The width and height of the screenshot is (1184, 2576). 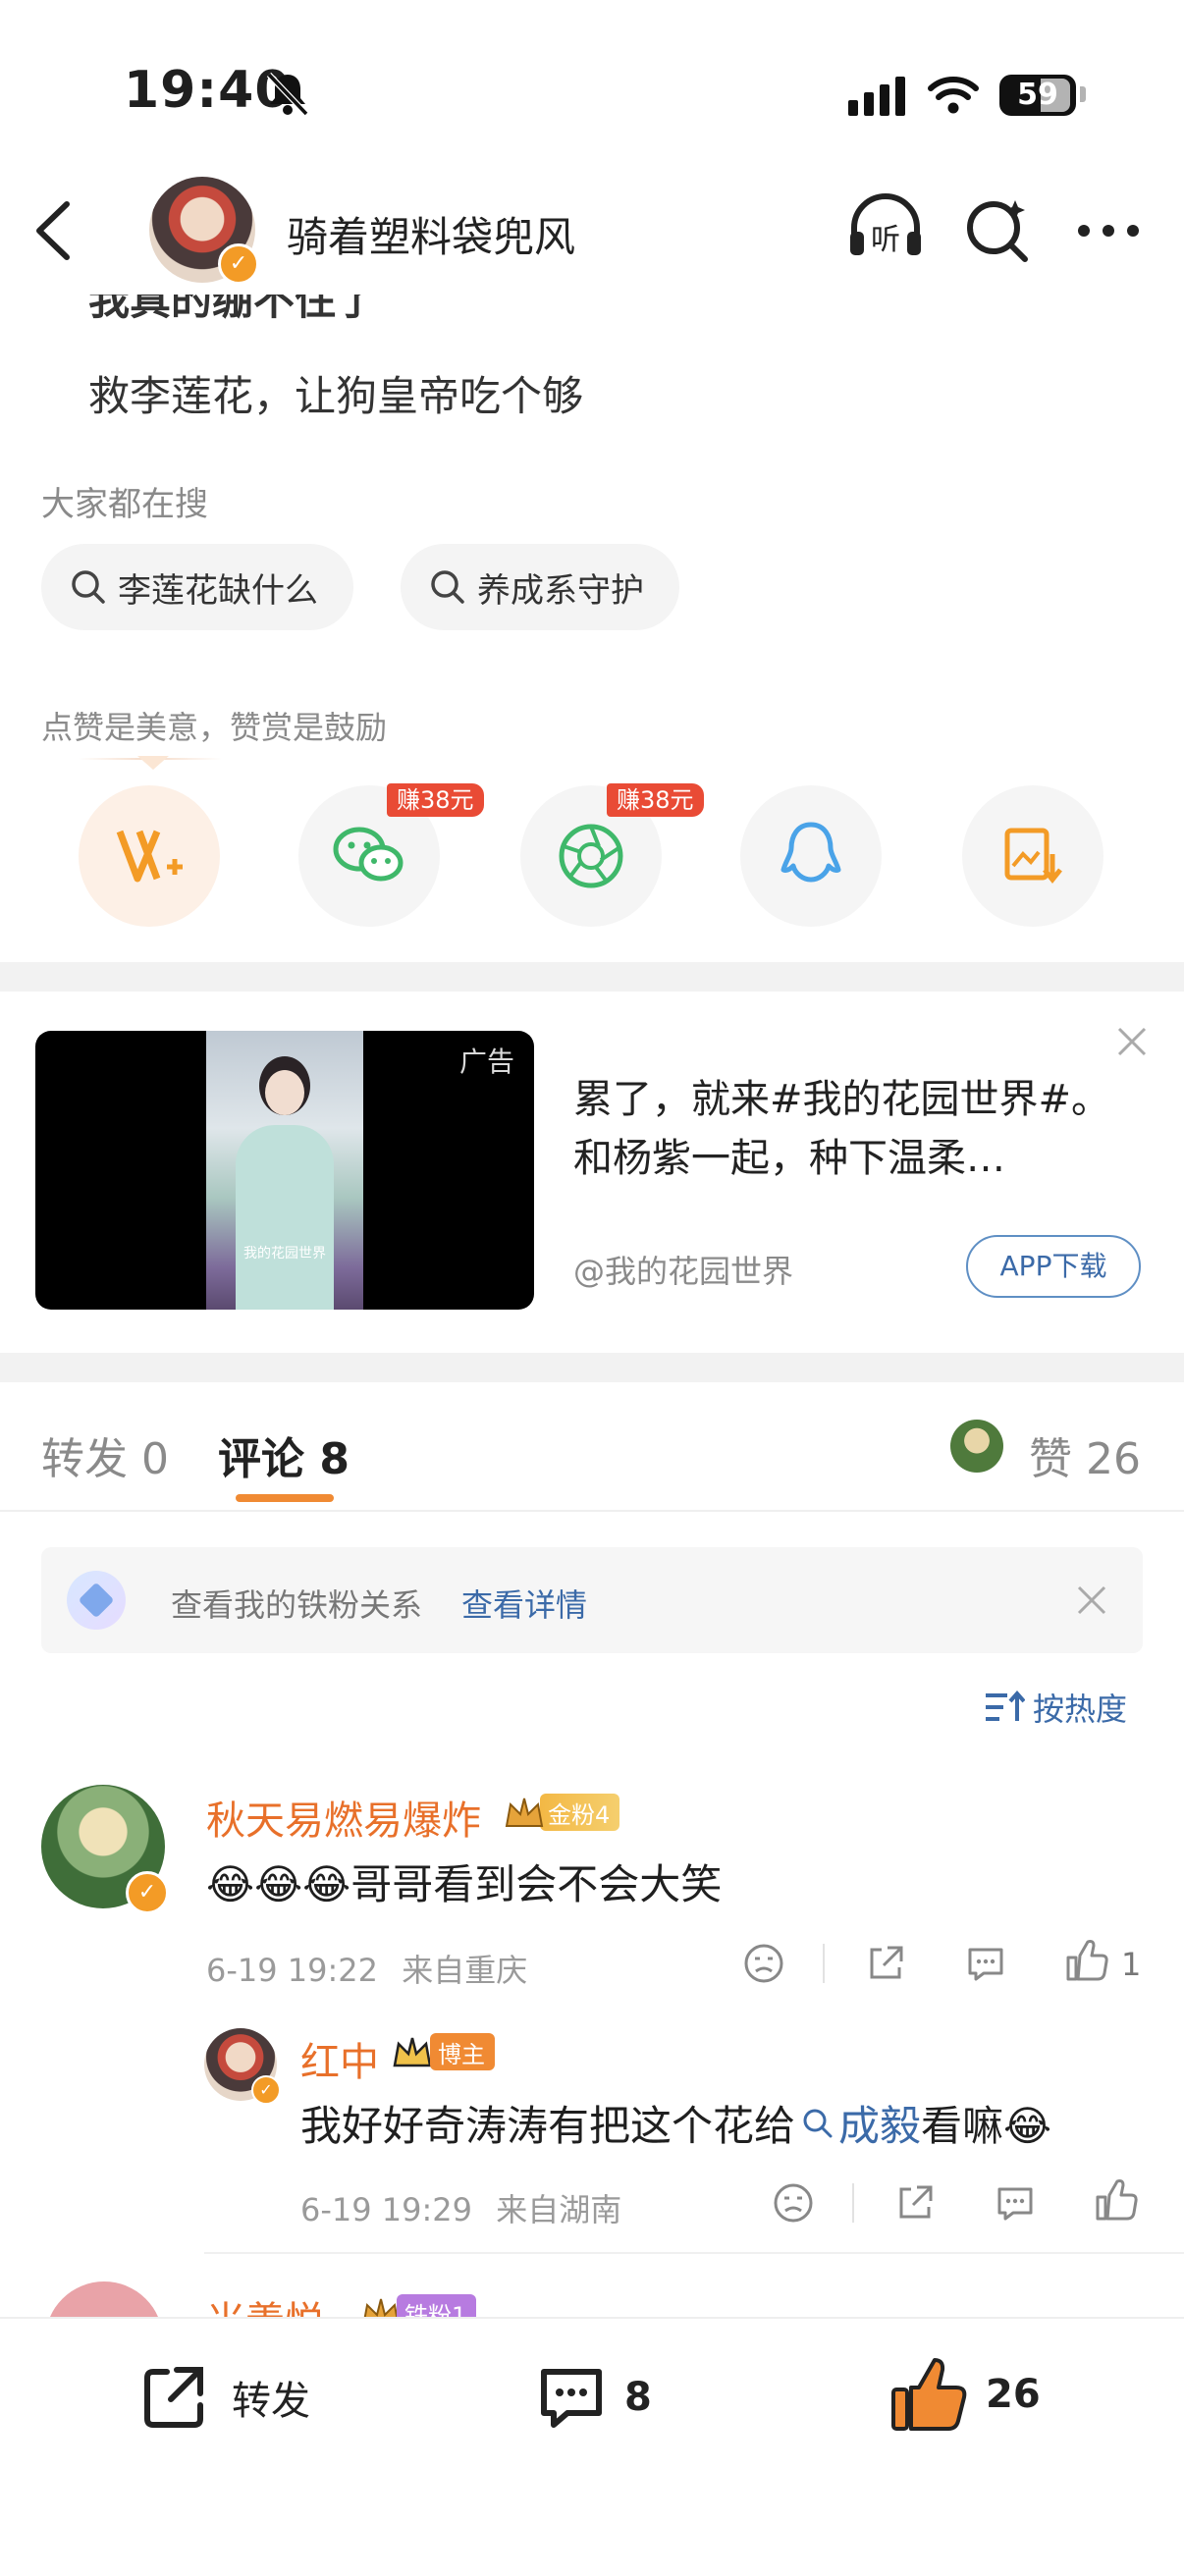 I want to click on like-button: 26, so click(x=965, y=2394).